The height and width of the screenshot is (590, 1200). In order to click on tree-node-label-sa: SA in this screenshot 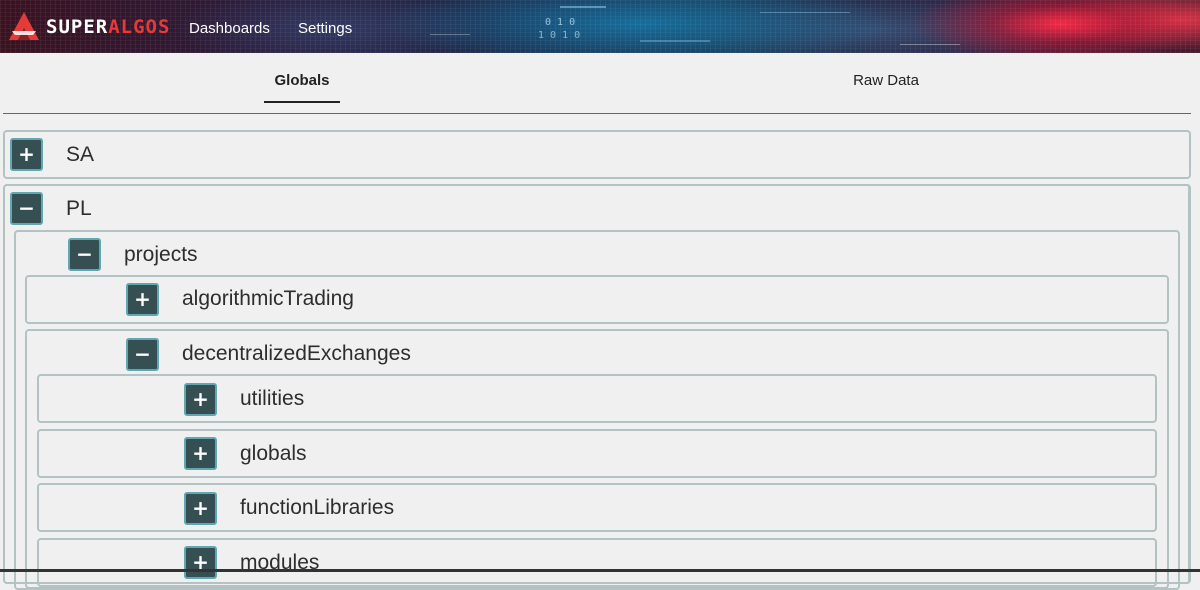, I will do `click(80, 154)`.